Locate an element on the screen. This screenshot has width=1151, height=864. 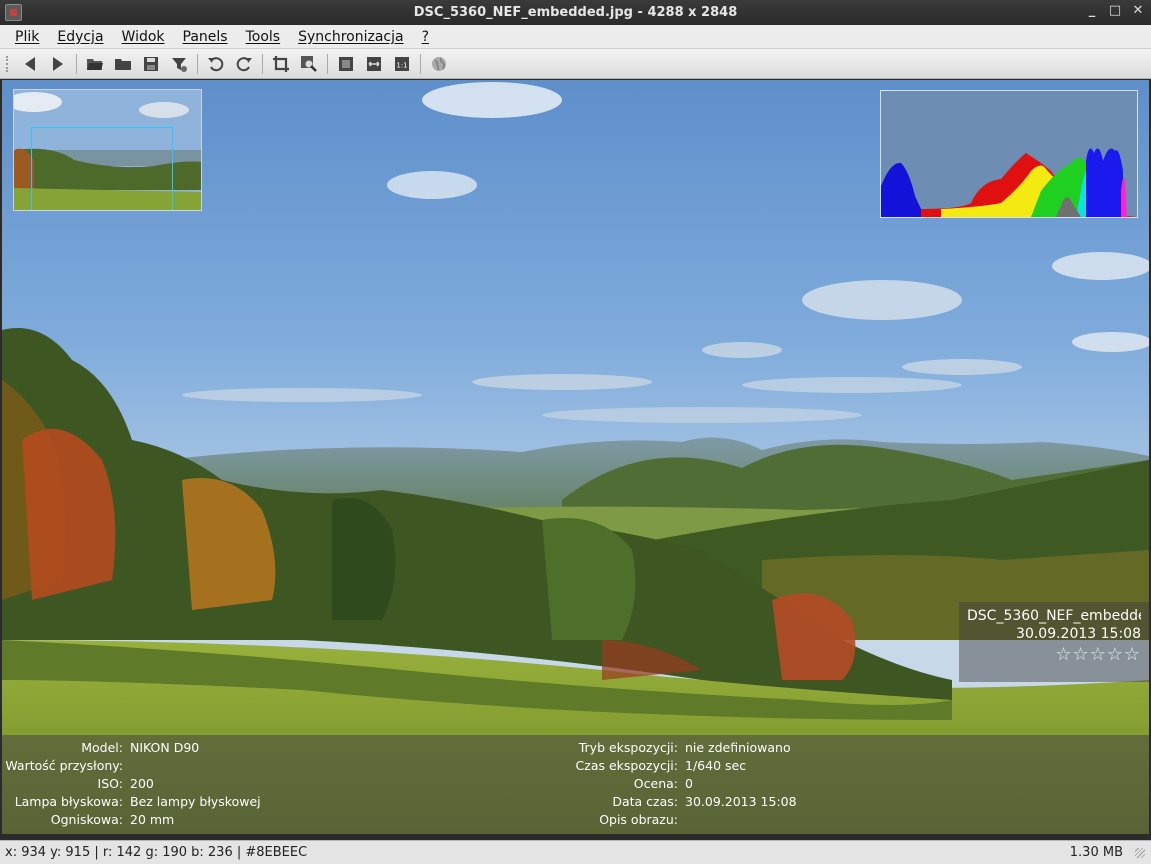
fit-width-icon is located at coordinates (374, 63).